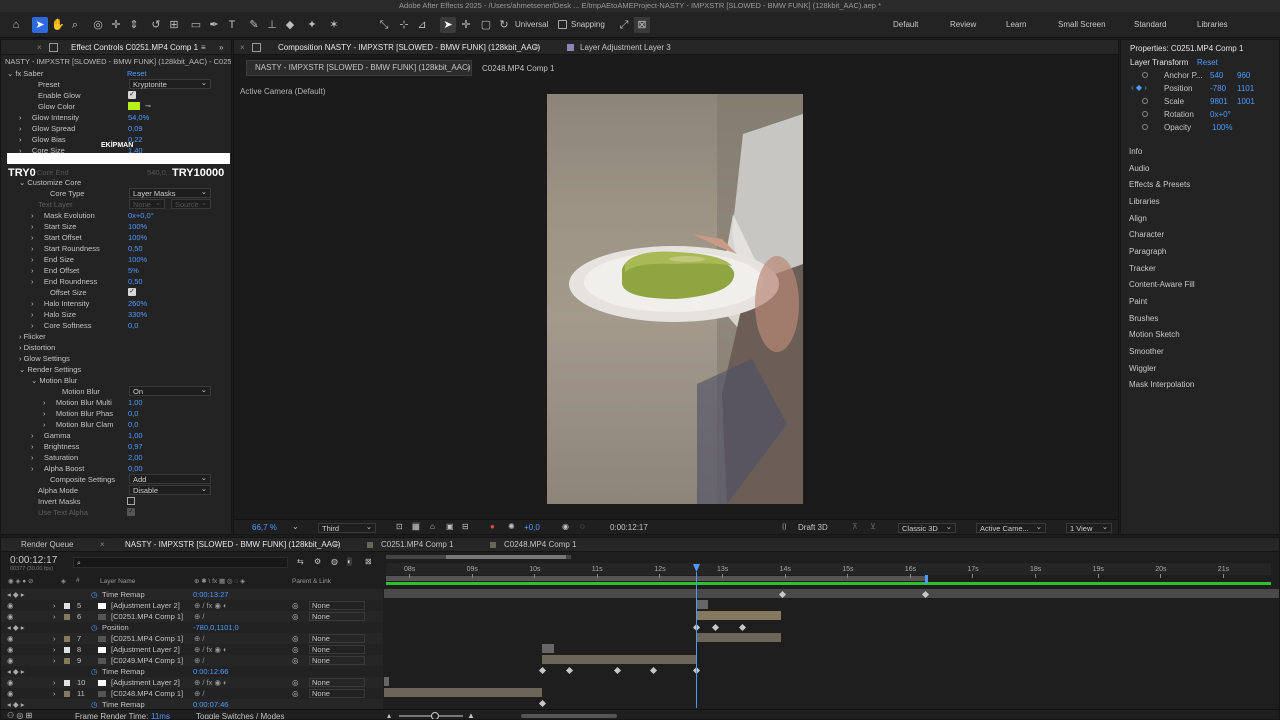 This screenshot has height=720, width=1280. What do you see at coordinates (511, 526) in the screenshot?
I see `color-management-icon: ✺` at bounding box center [511, 526].